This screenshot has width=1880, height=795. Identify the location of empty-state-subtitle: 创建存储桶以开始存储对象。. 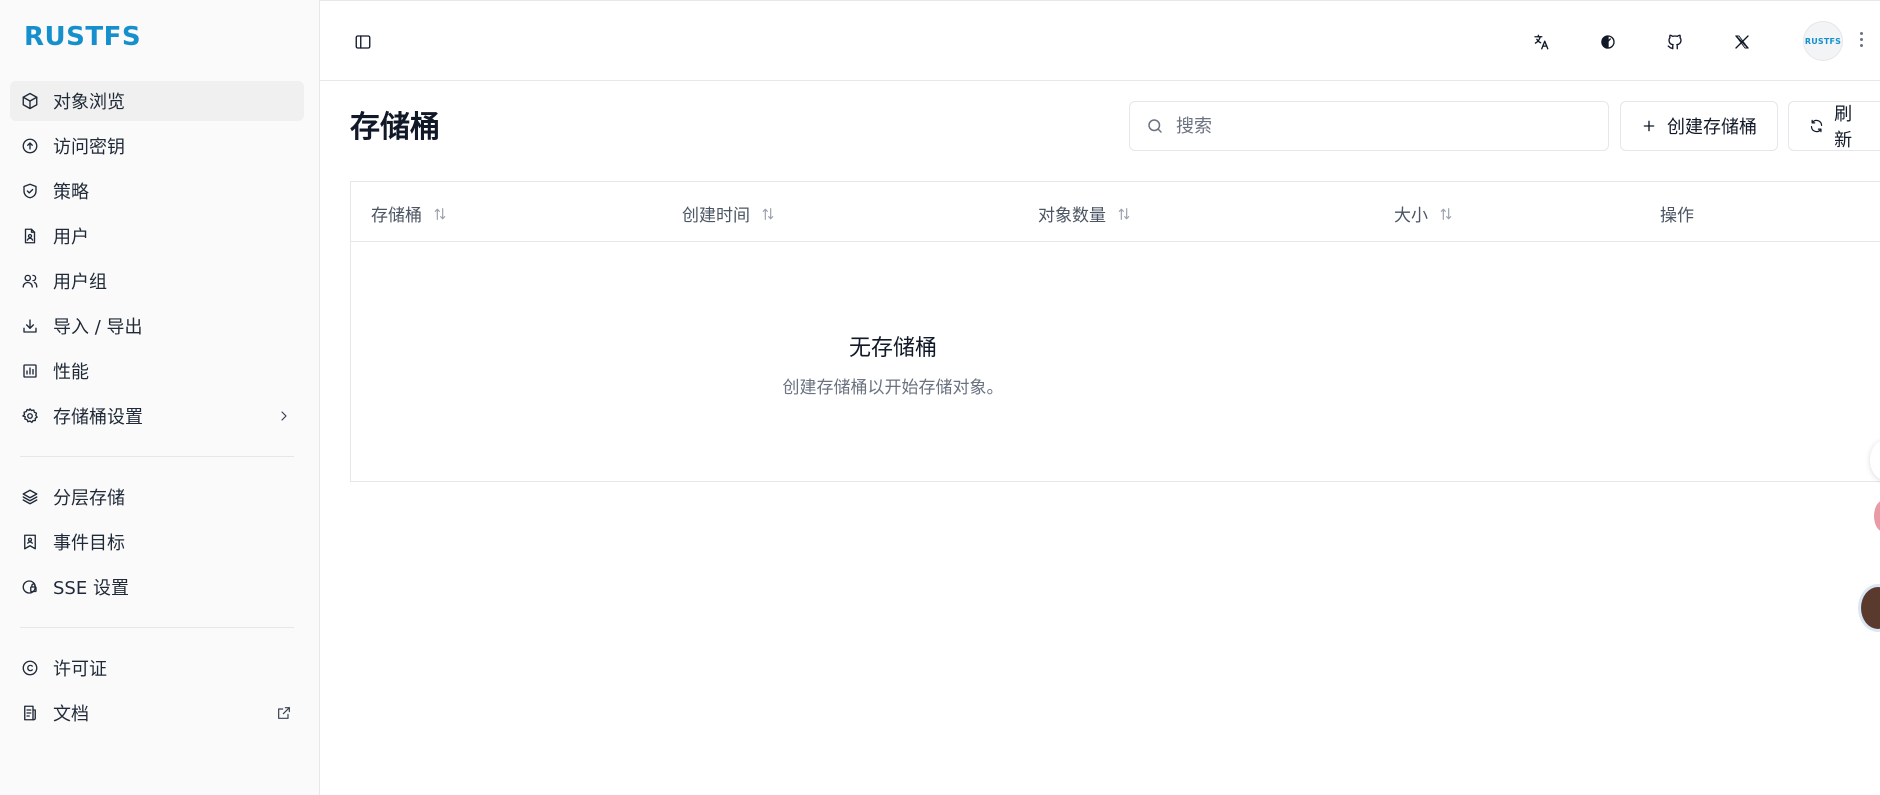
(893, 388).